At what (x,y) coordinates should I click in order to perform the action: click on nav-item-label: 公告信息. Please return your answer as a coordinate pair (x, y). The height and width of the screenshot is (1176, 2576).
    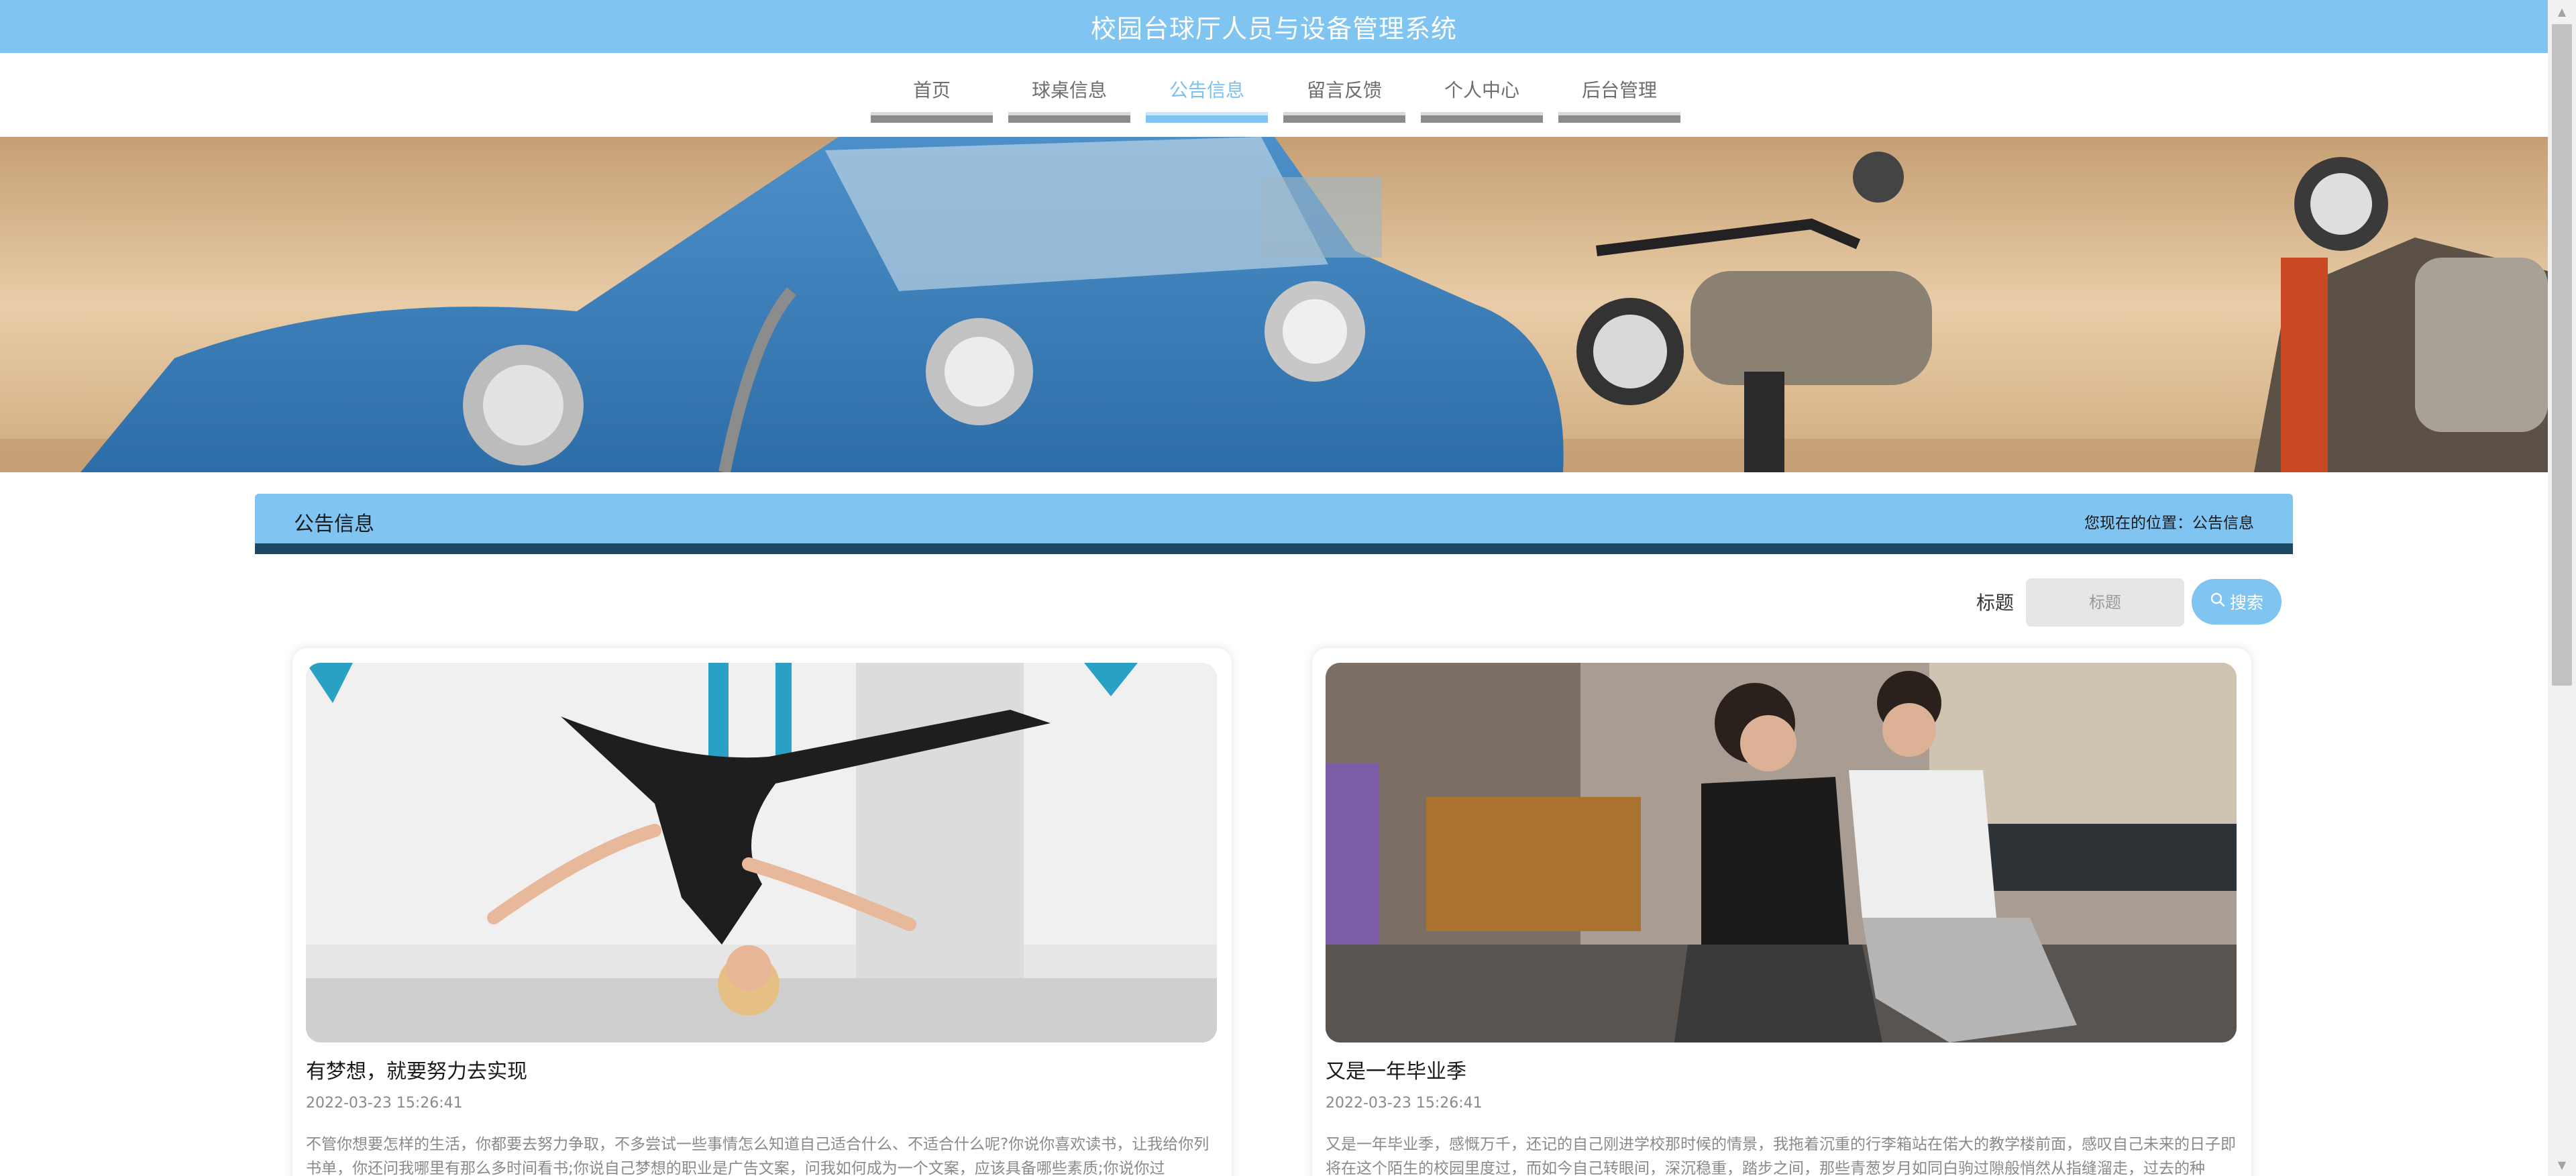
    Looking at the image, I should click on (1206, 90).